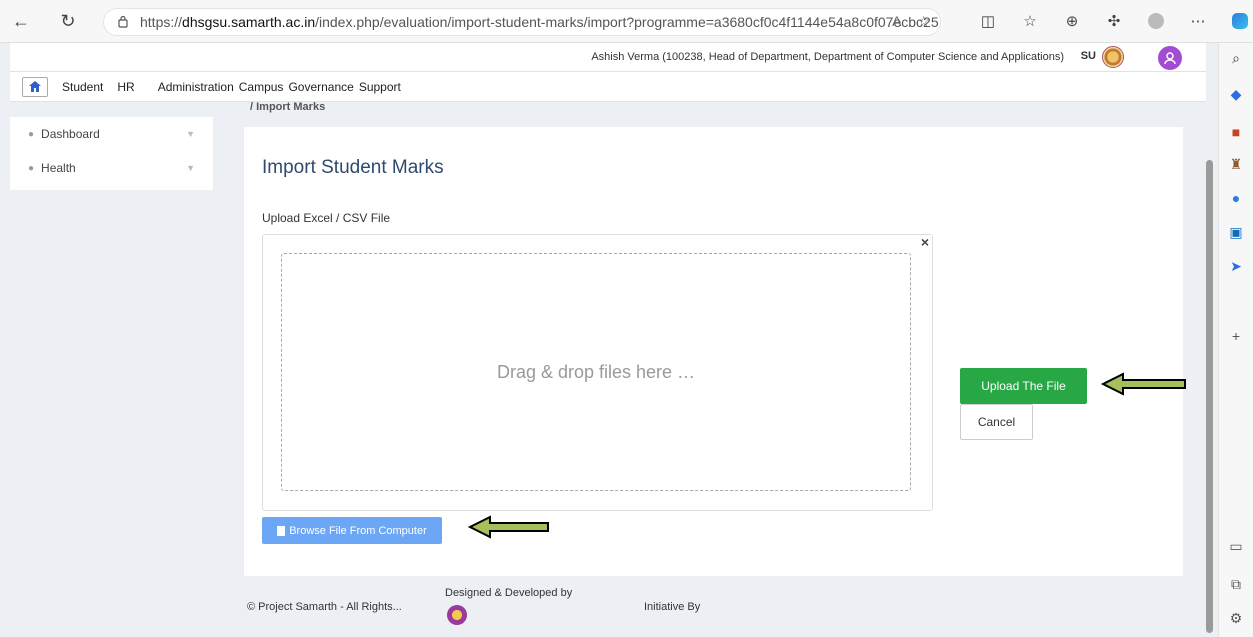 This screenshot has height=637, width=1253. I want to click on url-host: dhsgsu.samarth.ac.in, so click(249, 22).